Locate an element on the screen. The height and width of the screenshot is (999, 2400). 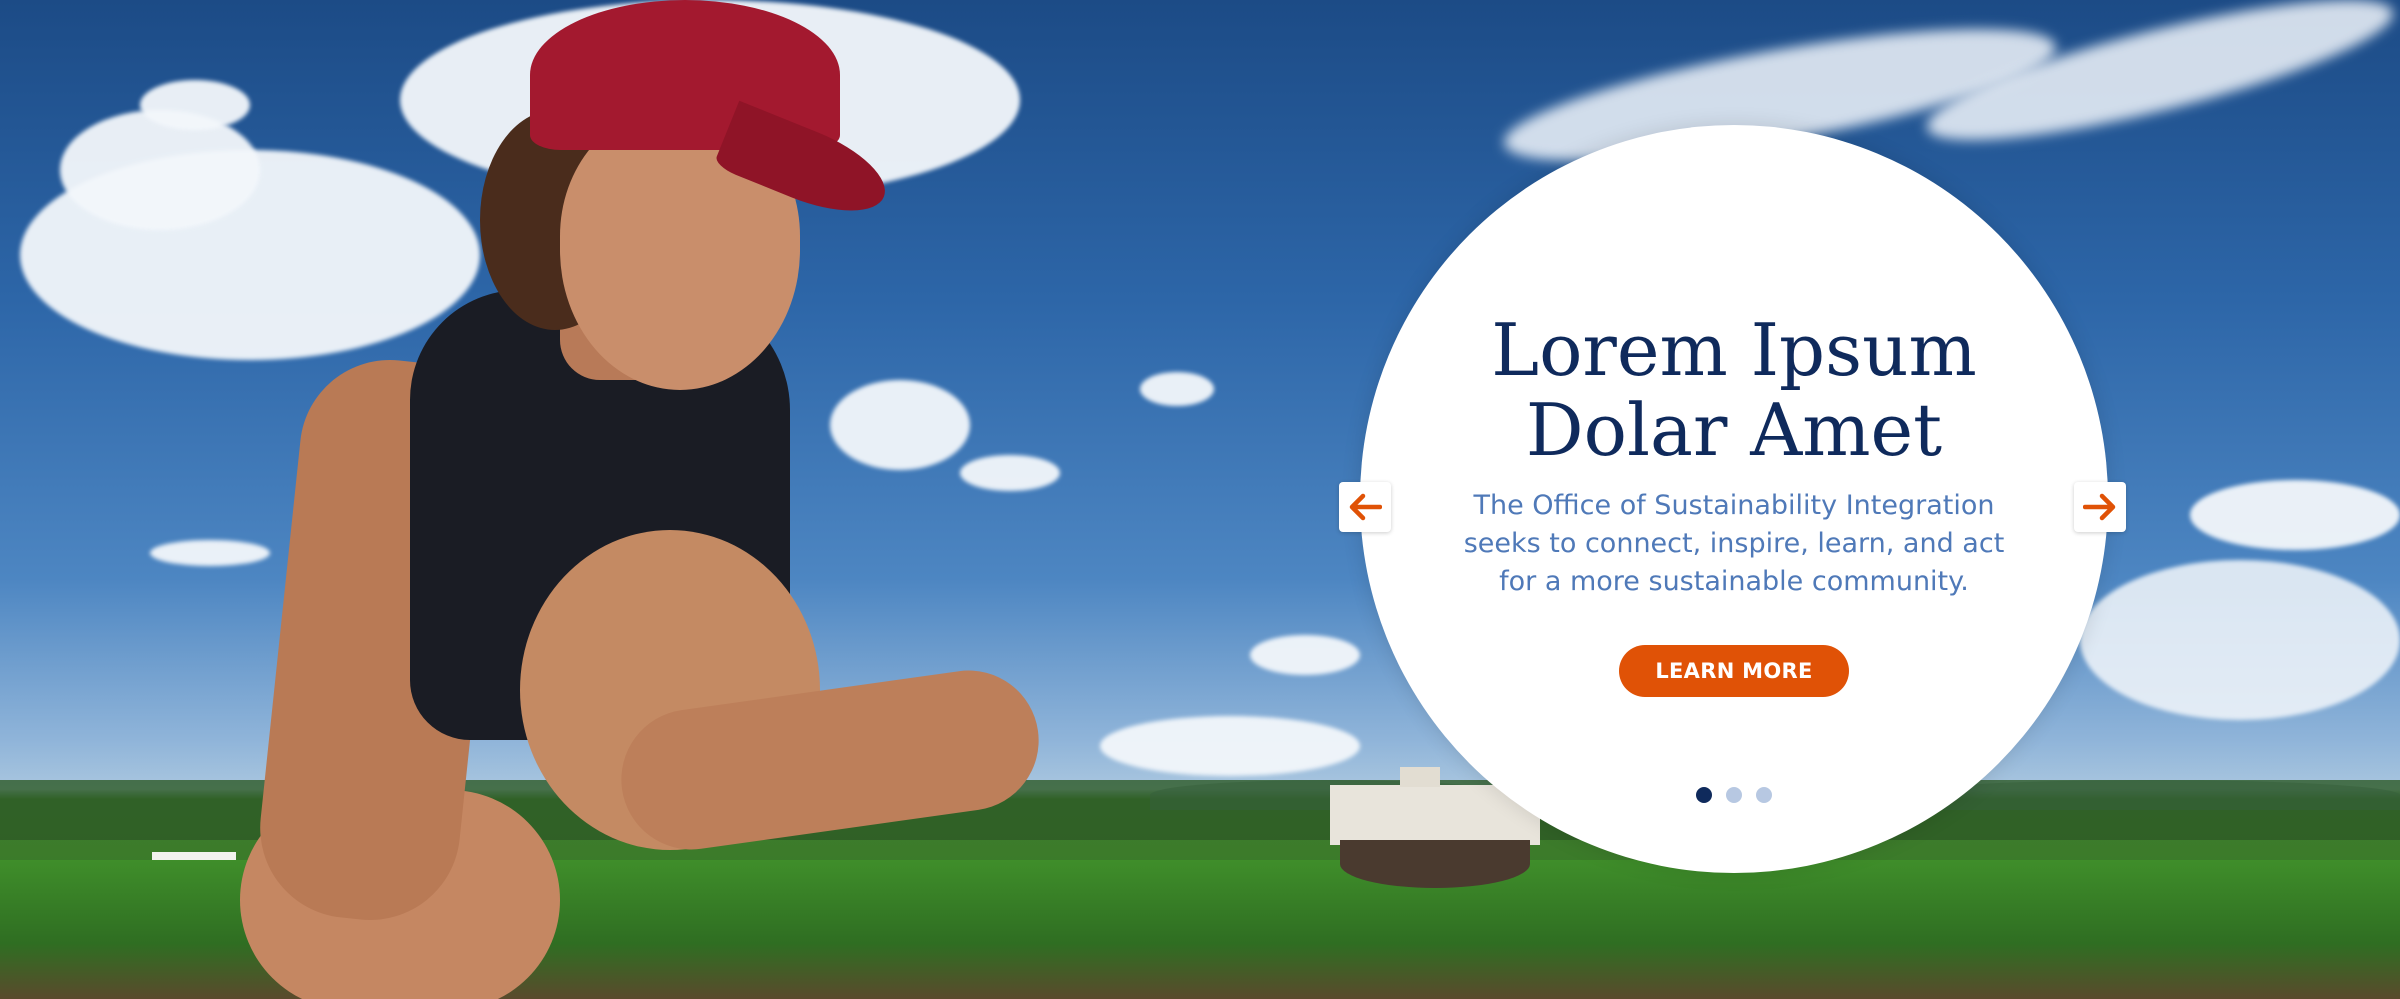
arrow-left-icon is located at coordinates (1365, 507).